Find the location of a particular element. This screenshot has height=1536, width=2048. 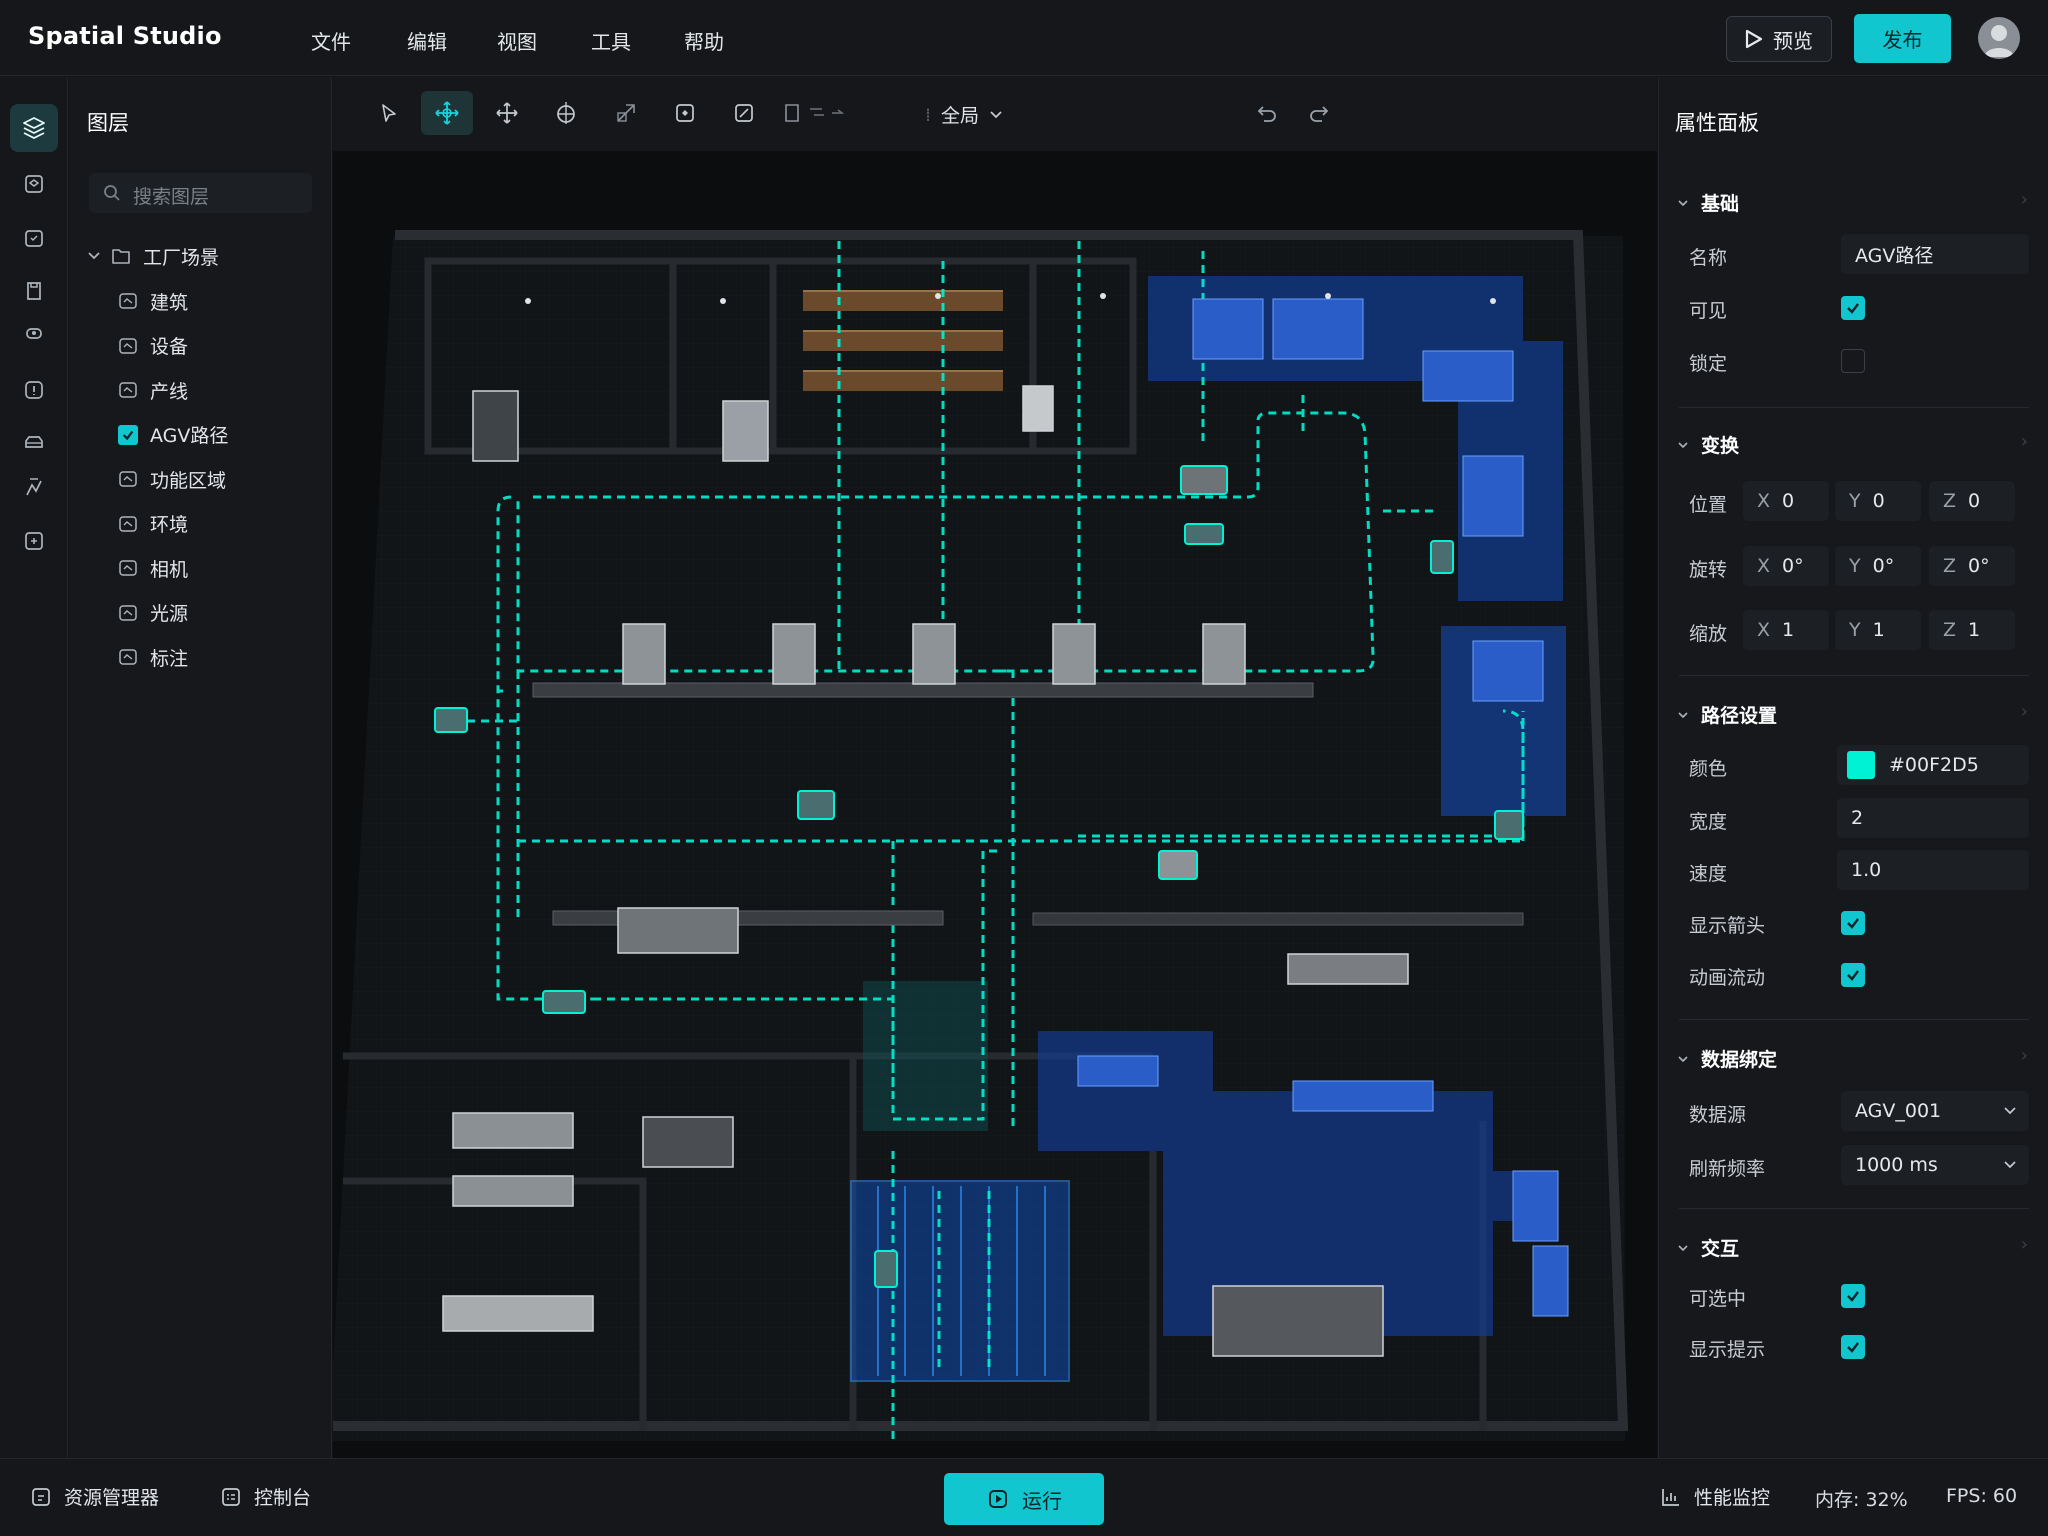

scale-x-field: X1 is located at coordinates (1786, 630).